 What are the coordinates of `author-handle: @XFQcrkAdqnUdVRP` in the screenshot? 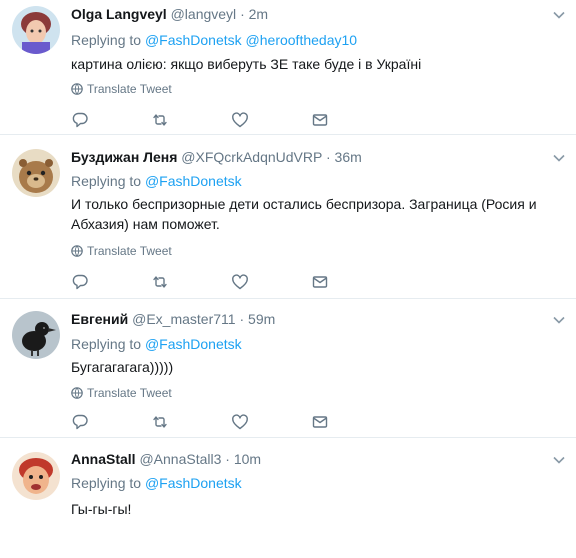 It's located at (251, 157).